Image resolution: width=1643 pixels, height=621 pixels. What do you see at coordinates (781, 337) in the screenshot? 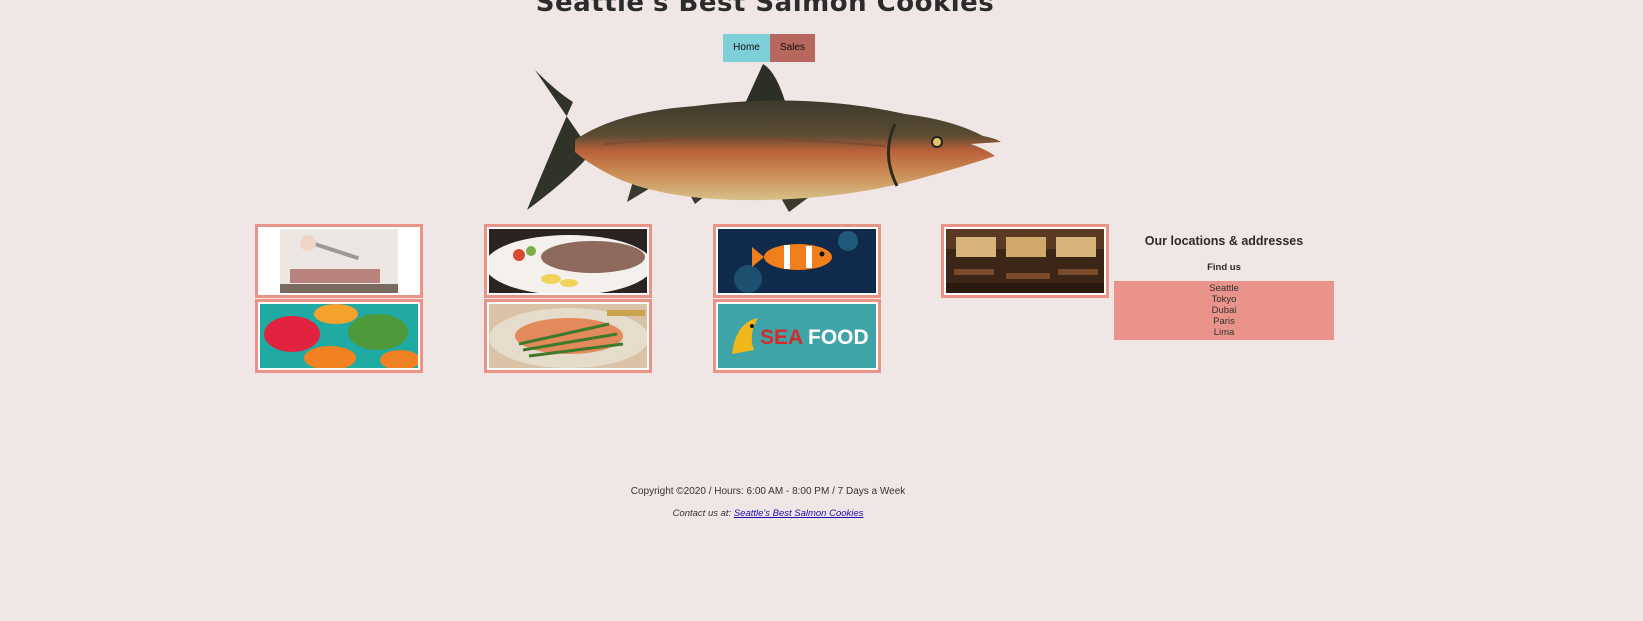
I see `seafood-logo-sea-text: SEA` at bounding box center [781, 337].